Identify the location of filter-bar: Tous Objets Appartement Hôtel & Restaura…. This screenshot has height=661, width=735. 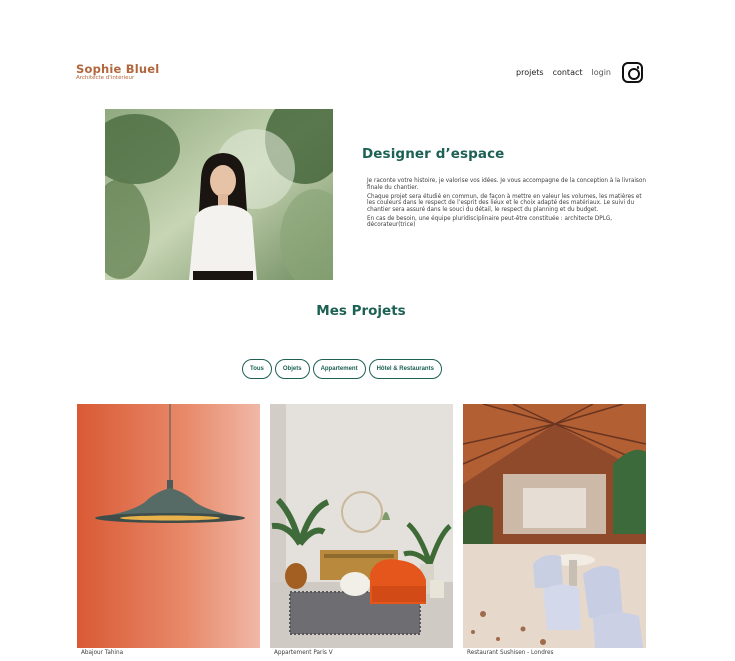
(343, 369).